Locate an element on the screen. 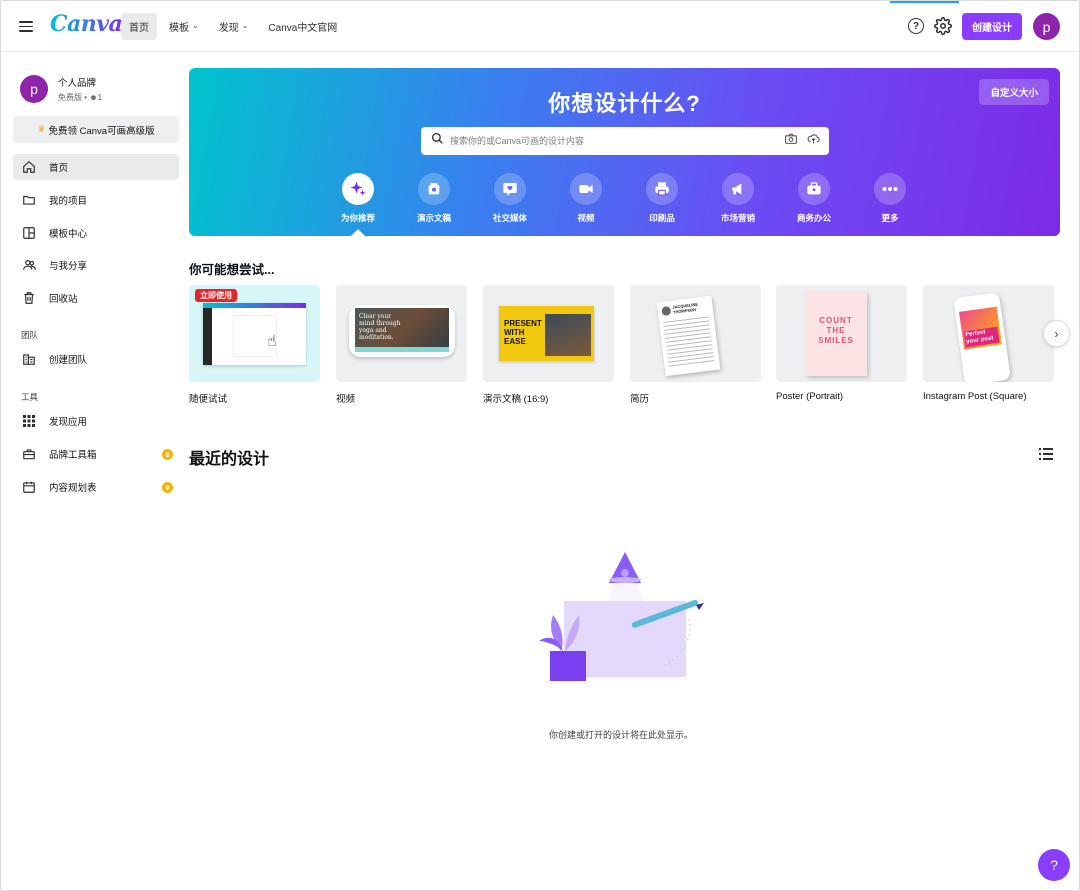 The width and height of the screenshot is (1080, 891). sidebar-item-shared: 与我分享 is located at coordinates (96, 265).